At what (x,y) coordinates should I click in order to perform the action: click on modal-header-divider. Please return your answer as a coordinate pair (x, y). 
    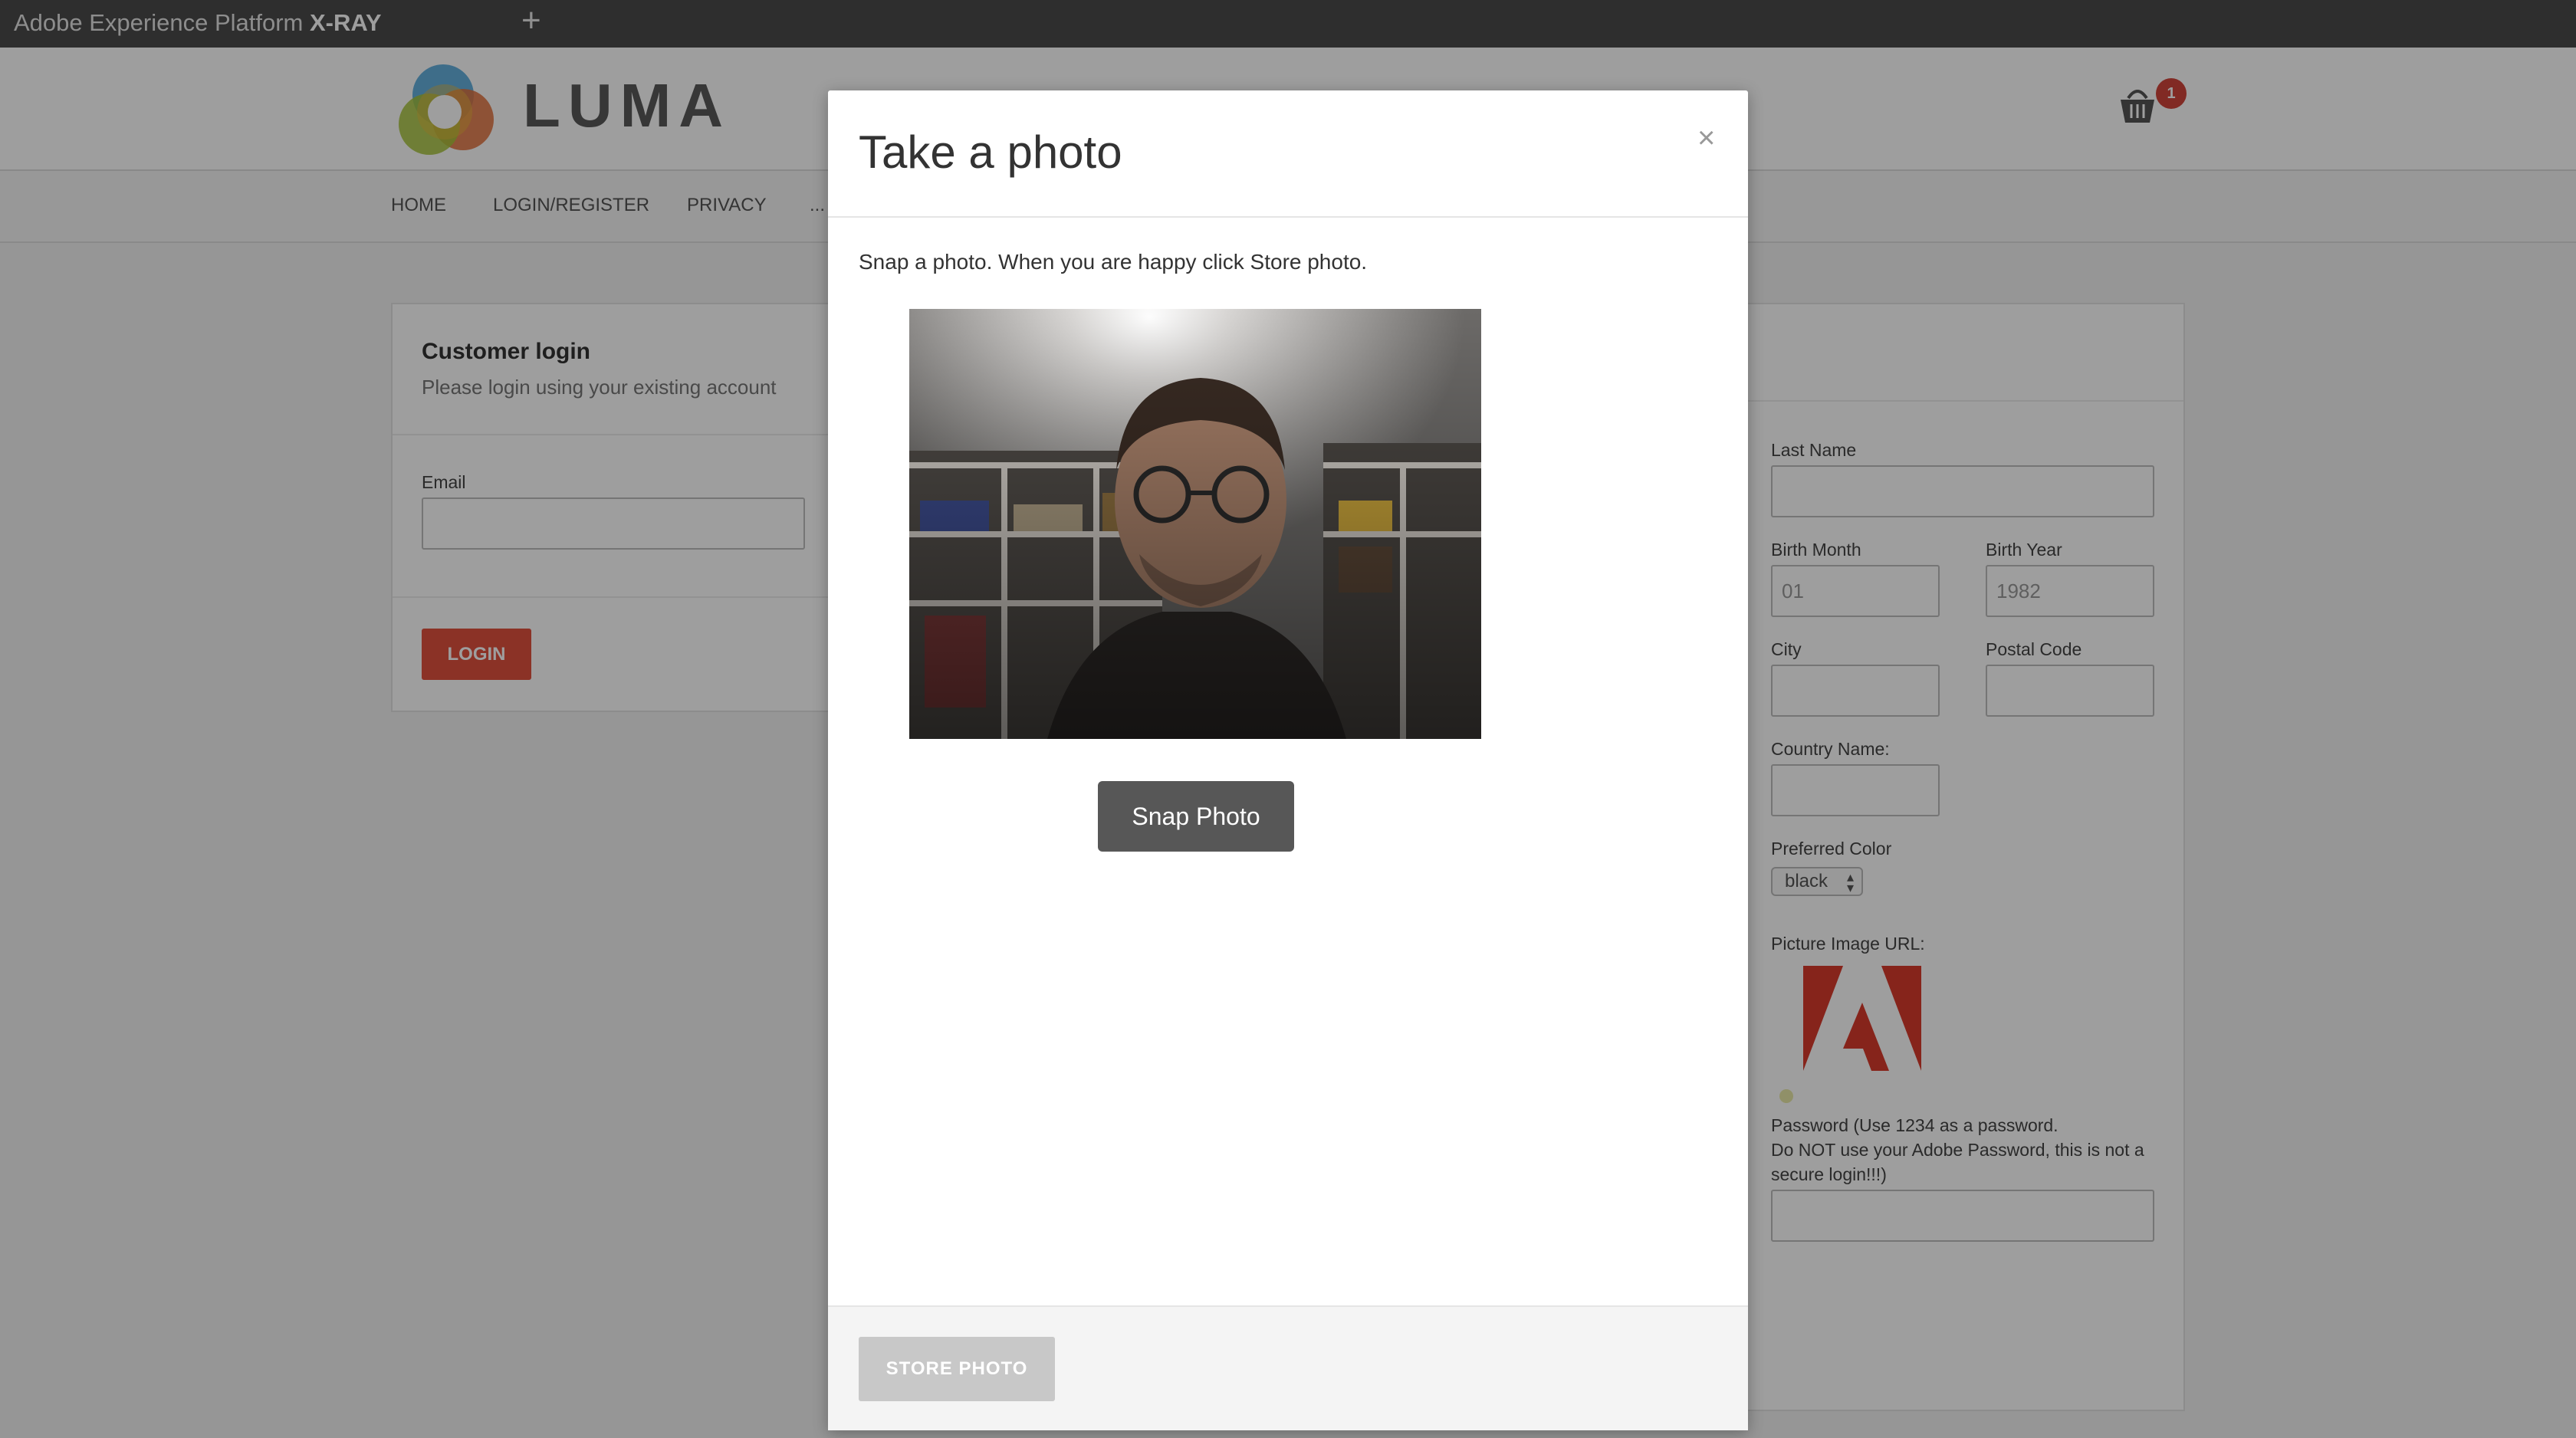
    Looking at the image, I should click on (1288, 217).